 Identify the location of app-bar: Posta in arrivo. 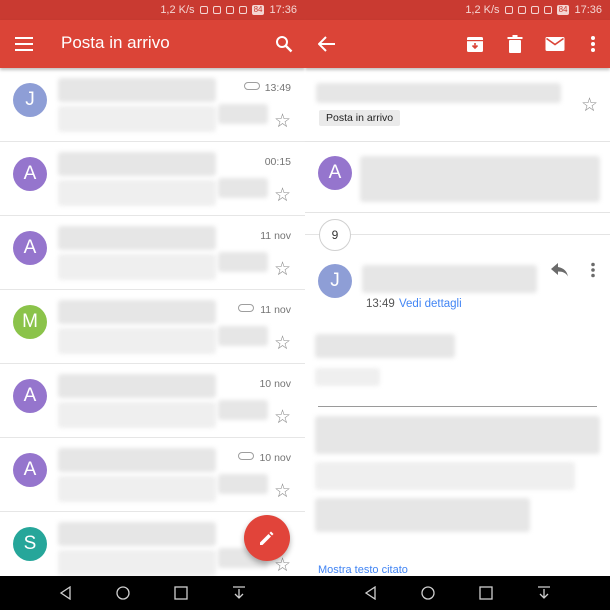
(152, 44).